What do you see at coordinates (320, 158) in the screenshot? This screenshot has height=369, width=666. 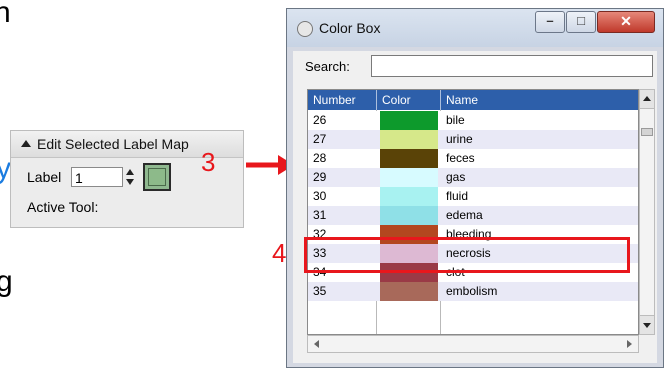 I see `row-number: 28` at bounding box center [320, 158].